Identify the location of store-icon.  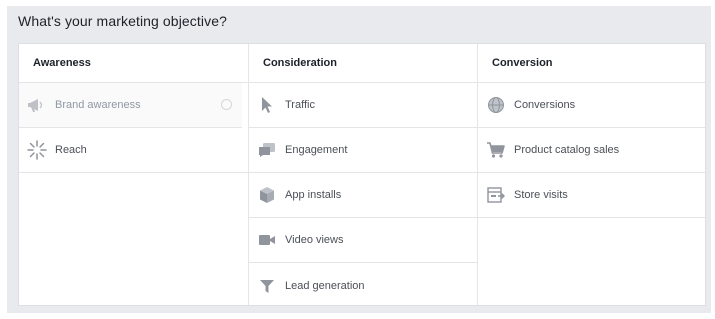
(496, 195).